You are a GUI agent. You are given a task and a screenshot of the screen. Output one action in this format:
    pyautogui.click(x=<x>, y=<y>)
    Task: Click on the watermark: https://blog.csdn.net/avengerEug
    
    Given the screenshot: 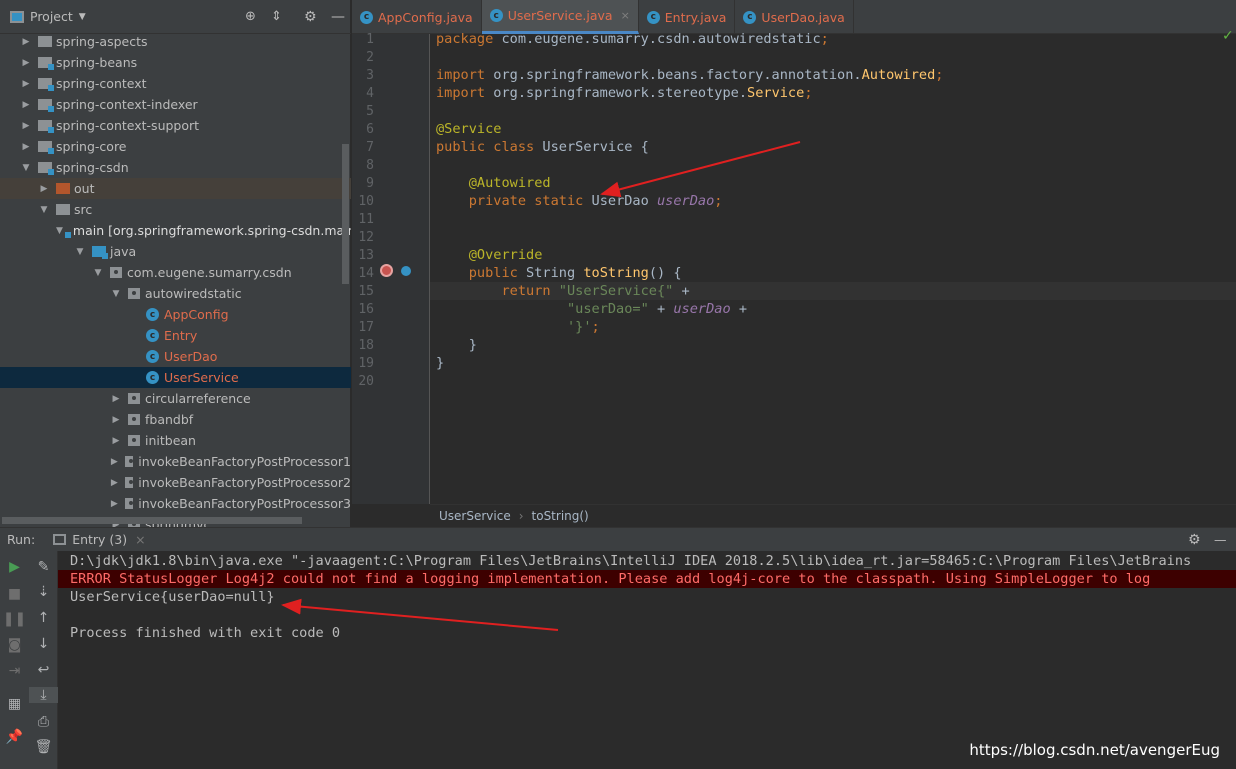 What is the action you would take?
    pyautogui.click(x=1094, y=750)
    